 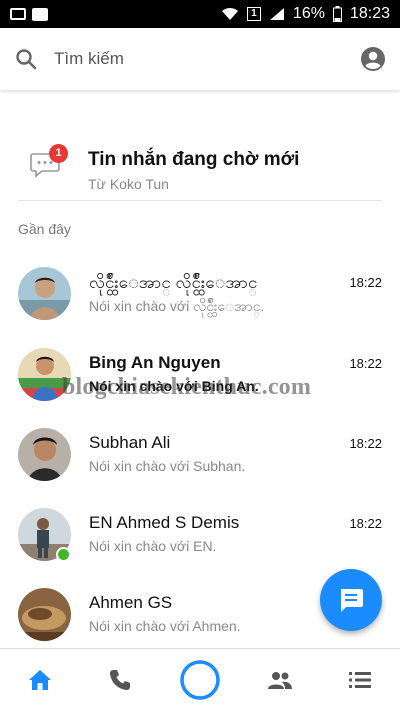 What do you see at coordinates (200, 200) in the screenshot?
I see `divider` at bounding box center [200, 200].